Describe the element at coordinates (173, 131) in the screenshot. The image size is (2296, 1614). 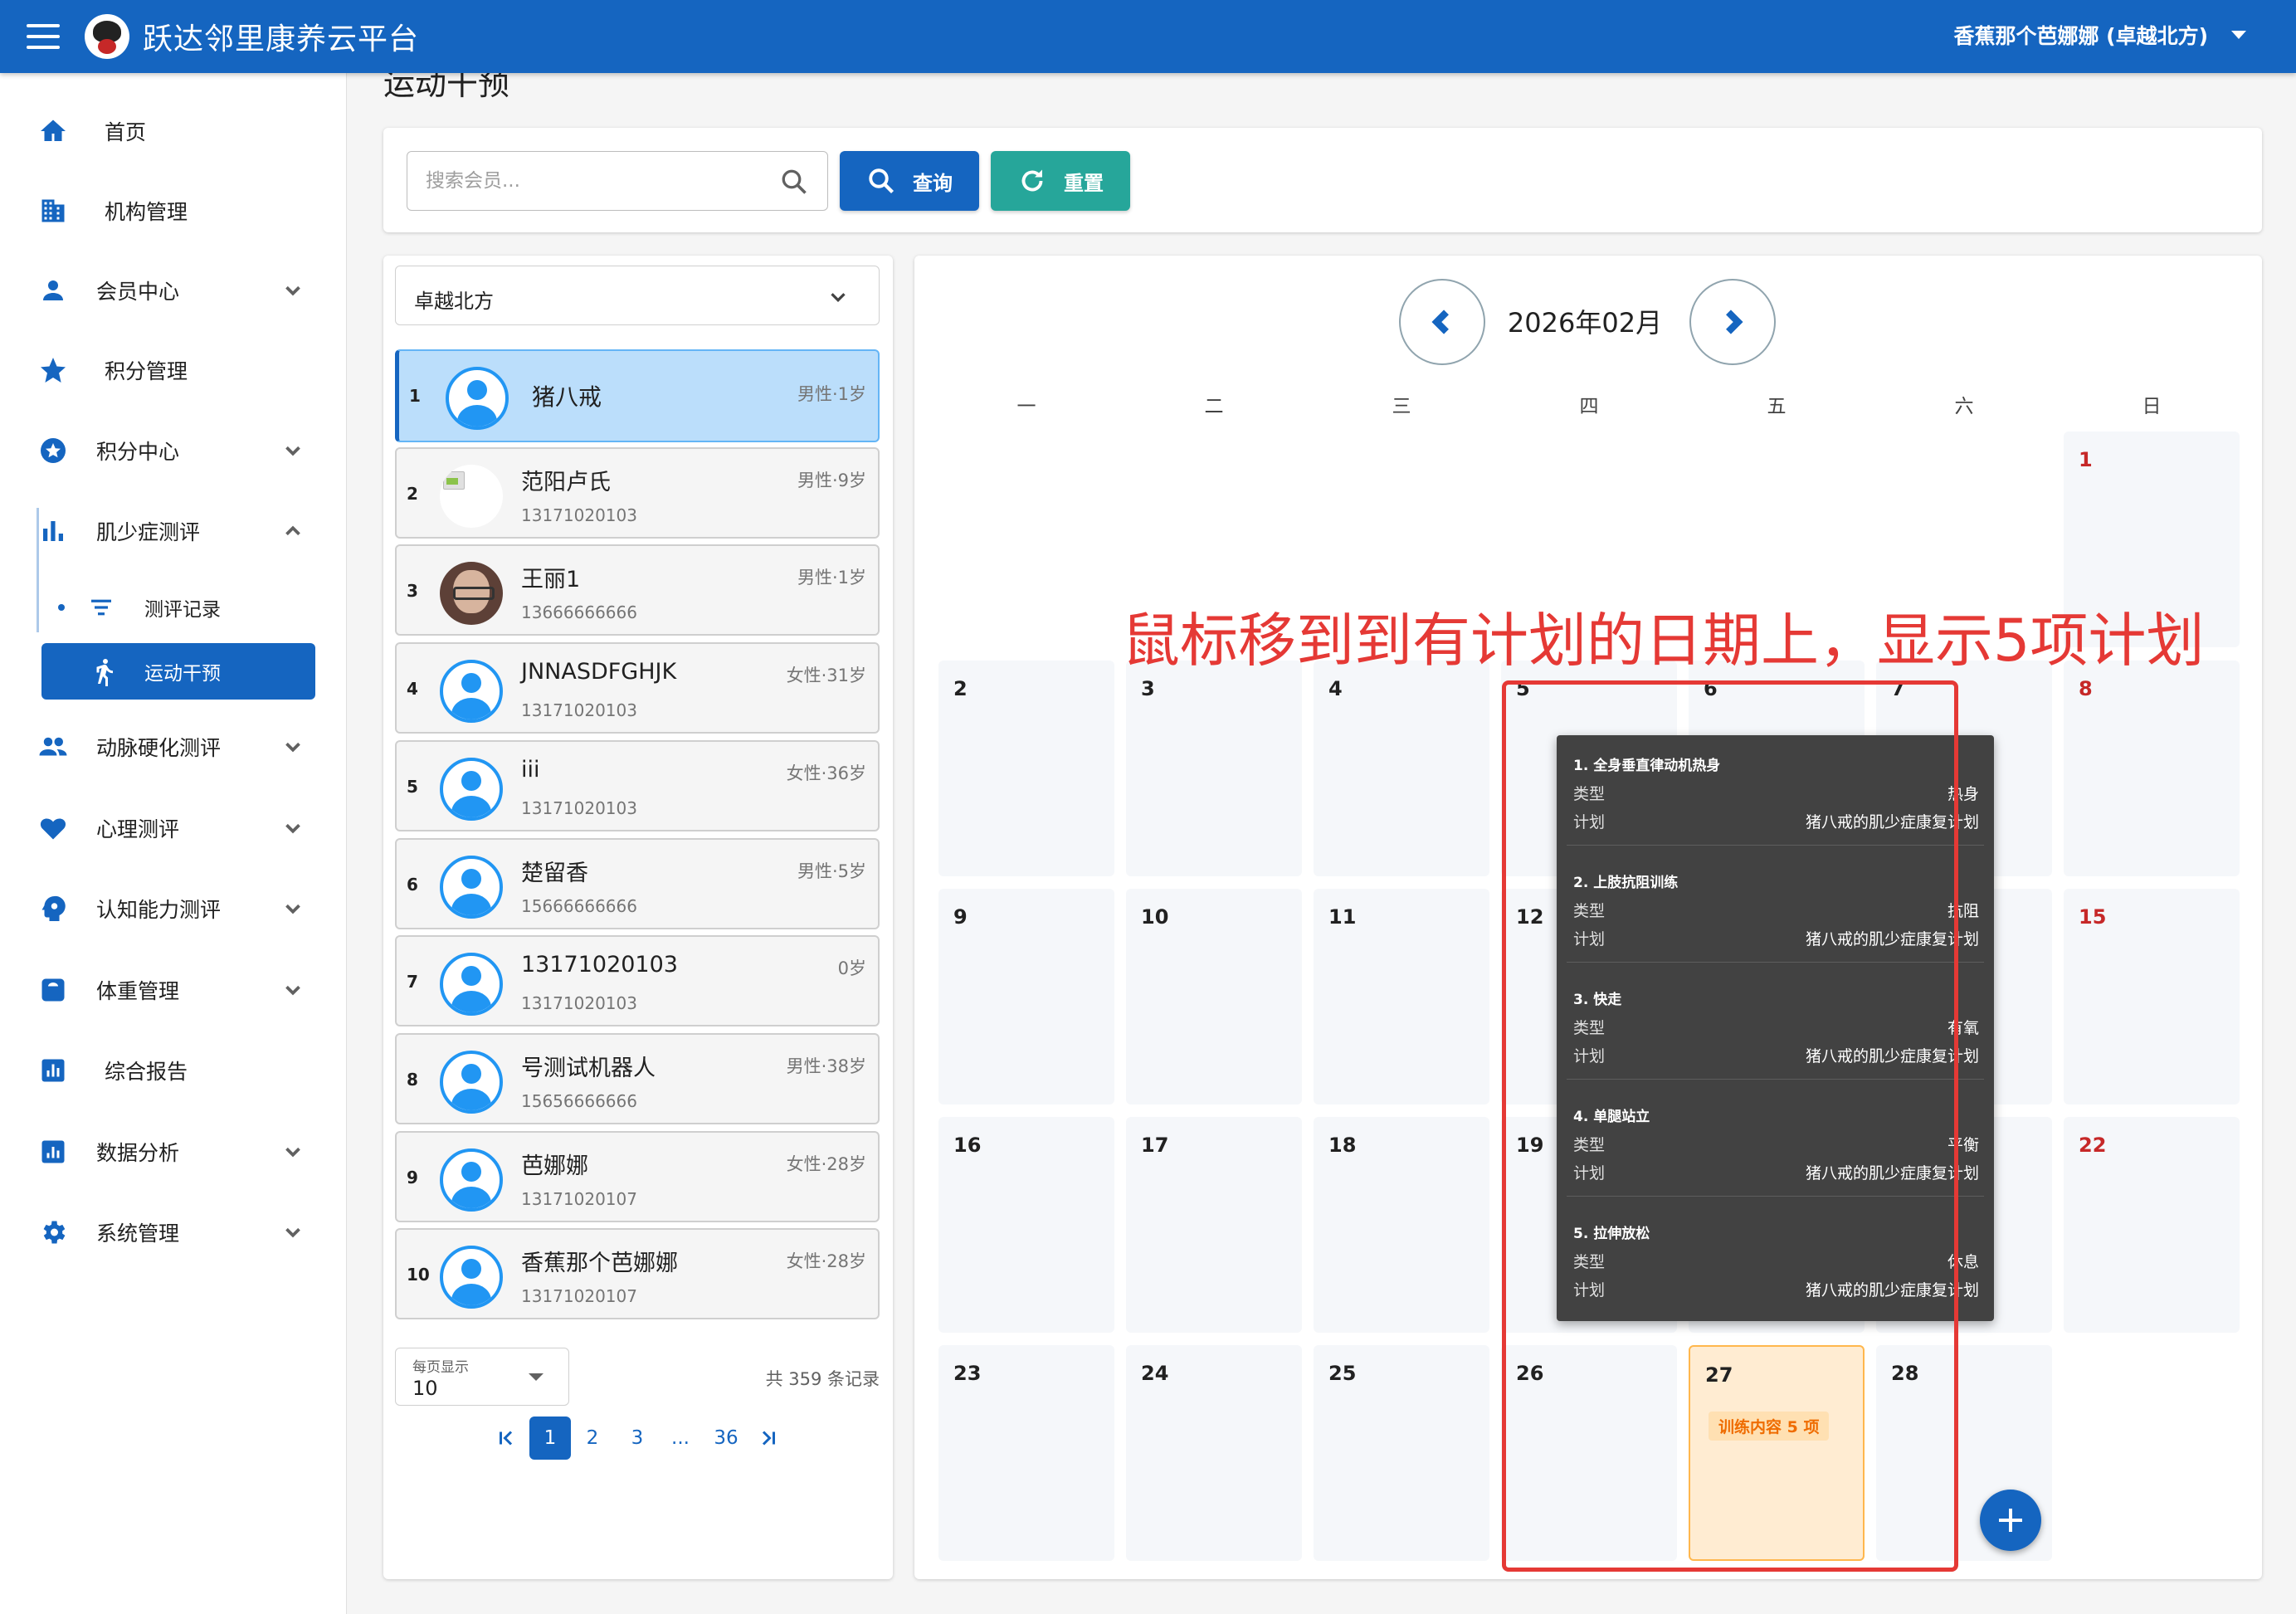
I see `sidebar-item-1: 首页` at that location.